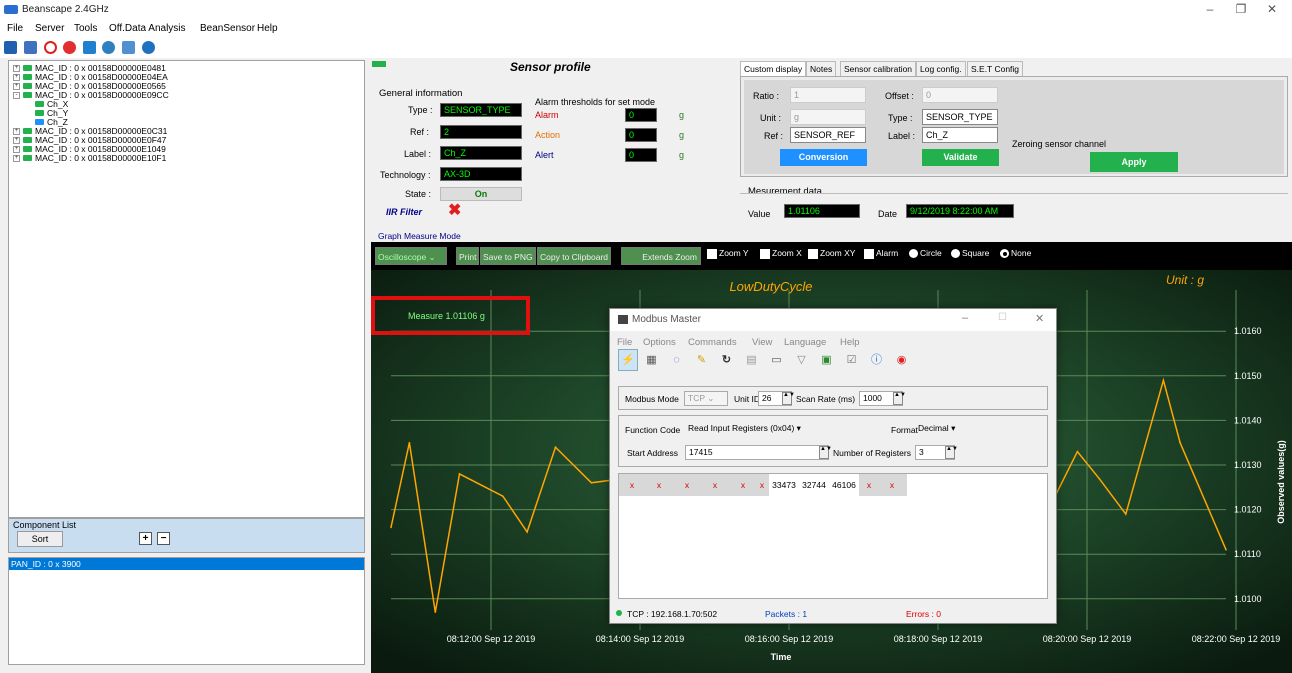 This screenshot has height=673, width=1292. What do you see at coordinates (646, 10) in the screenshot?
I see `title-bar: Beanscape 2.4GHz – ❐ ✕` at bounding box center [646, 10].